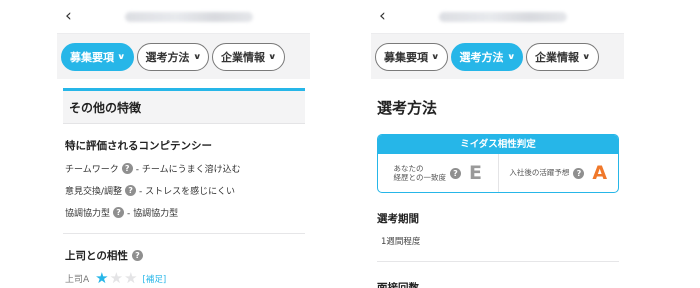 The image size is (700, 288). Describe the element at coordinates (77, 280) in the screenshot. I see `boss-label: 上司A` at that location.